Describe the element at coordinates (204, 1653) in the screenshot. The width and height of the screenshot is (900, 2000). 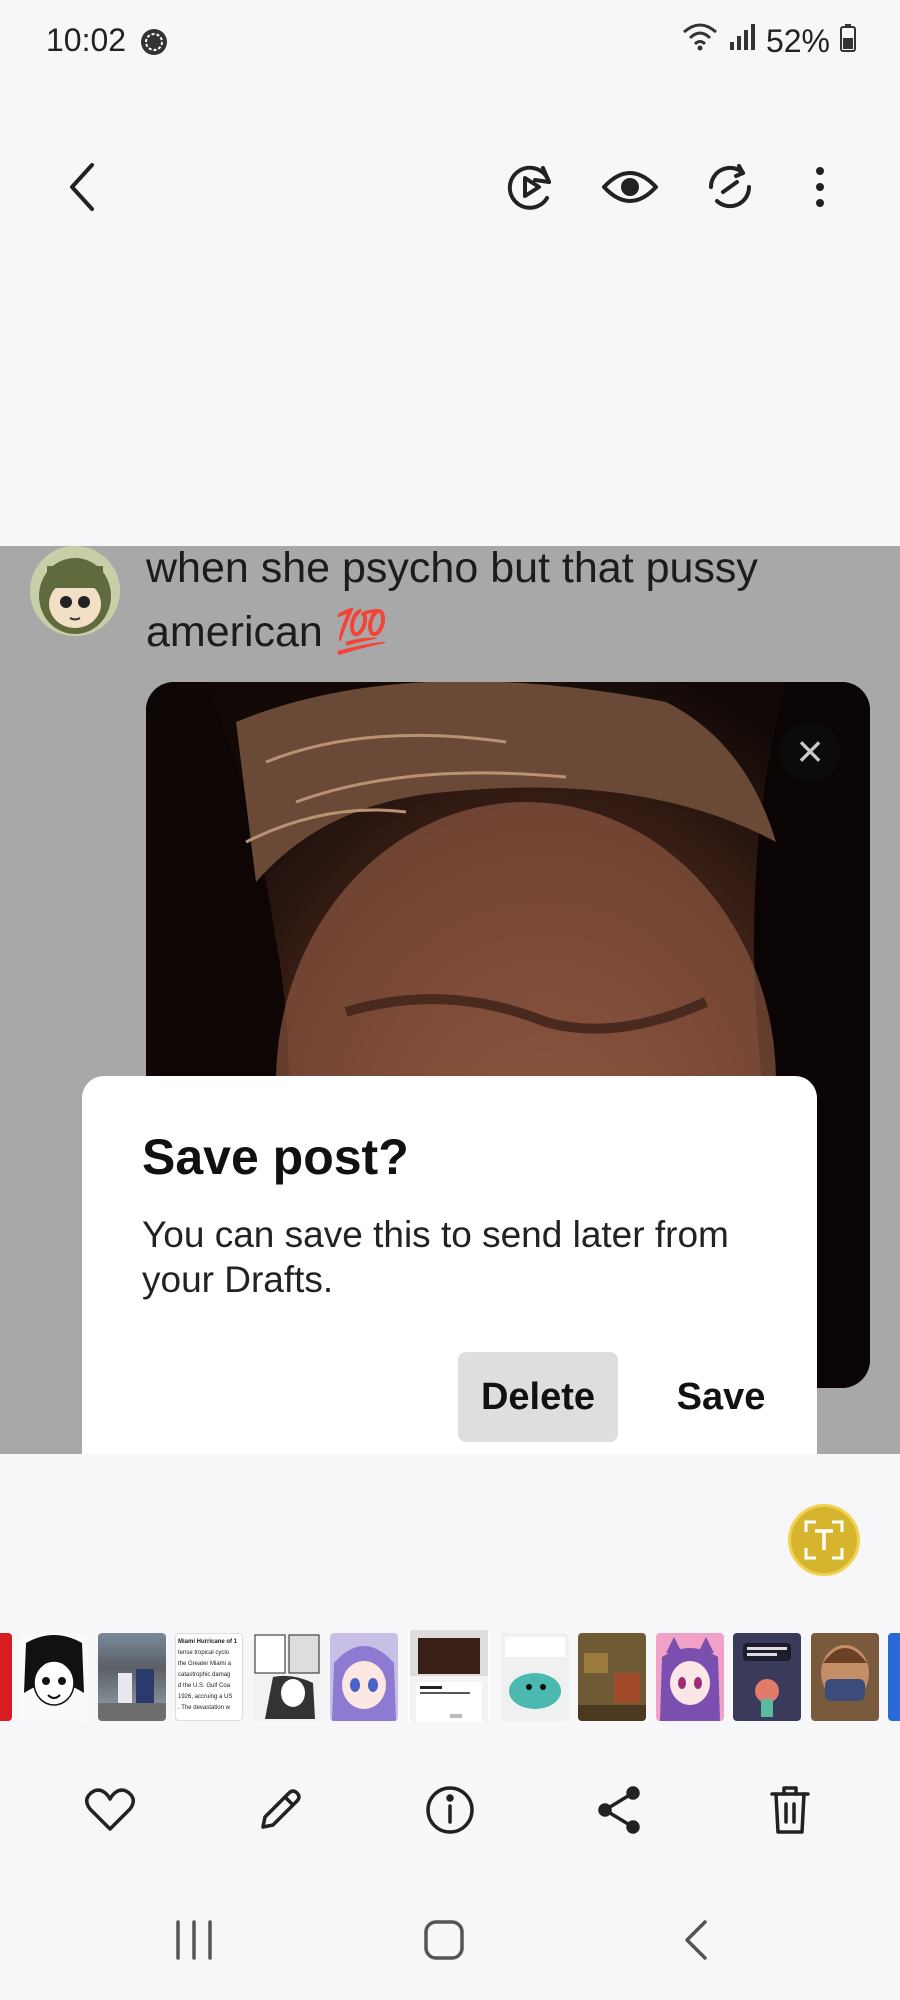
I see `article-line: tense tropical cyclo` at that location.